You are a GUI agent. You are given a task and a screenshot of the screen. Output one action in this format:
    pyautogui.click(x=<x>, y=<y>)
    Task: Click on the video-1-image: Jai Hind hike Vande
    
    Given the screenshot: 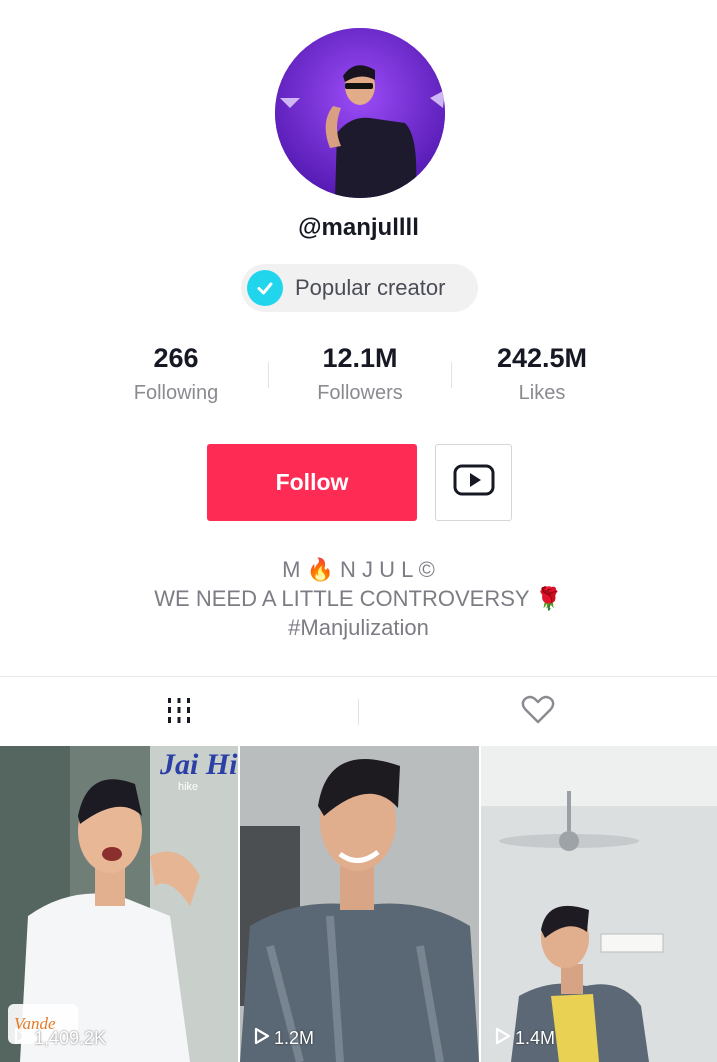 What is the action you would take?
    pyautogui.click(x=119, y=904)
    